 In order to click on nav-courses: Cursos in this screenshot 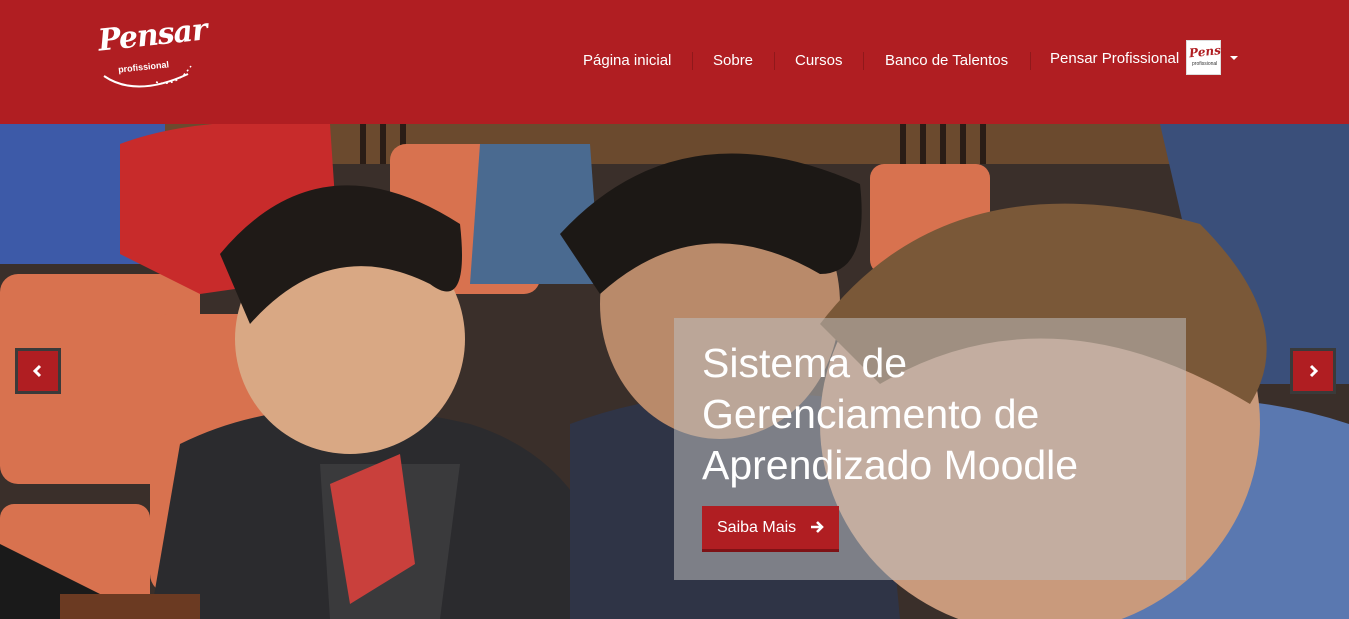, I will do `click(819, 60)`.